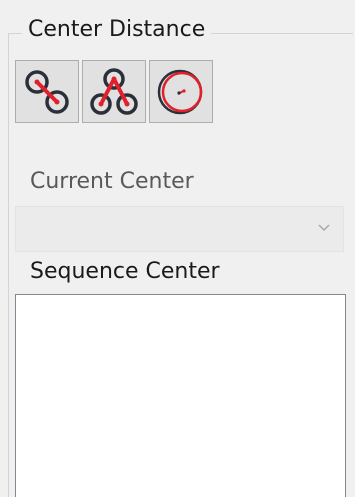  I want to click on concentric-circles-icon, so click(180, 91).